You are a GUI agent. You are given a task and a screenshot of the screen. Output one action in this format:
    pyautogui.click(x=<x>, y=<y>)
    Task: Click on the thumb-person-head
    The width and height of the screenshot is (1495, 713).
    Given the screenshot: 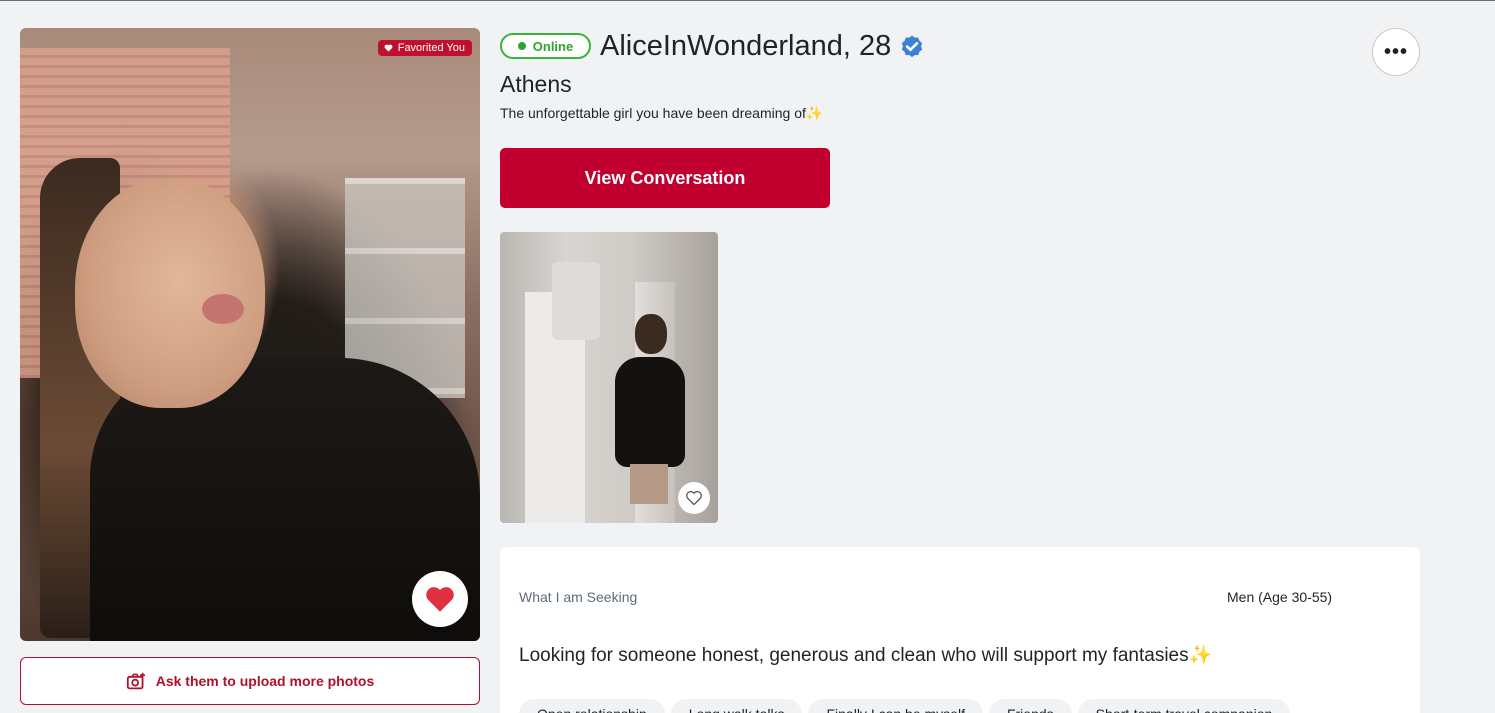 What is the action you would take?
    pyautogui.click(x=651, y=334)
    